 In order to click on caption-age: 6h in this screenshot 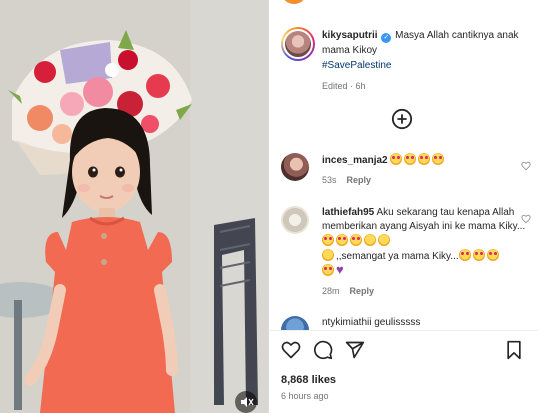, I will do `click(361, 86)`.